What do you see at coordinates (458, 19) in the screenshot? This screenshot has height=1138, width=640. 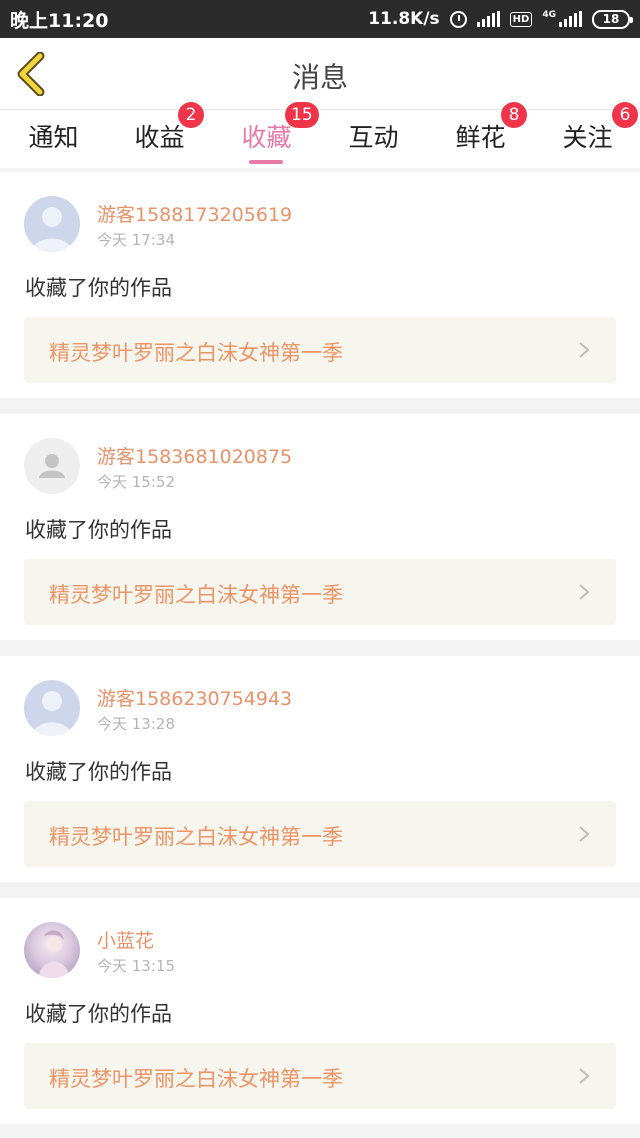 I see `alarm-icon` at bounding box center [458, 19].